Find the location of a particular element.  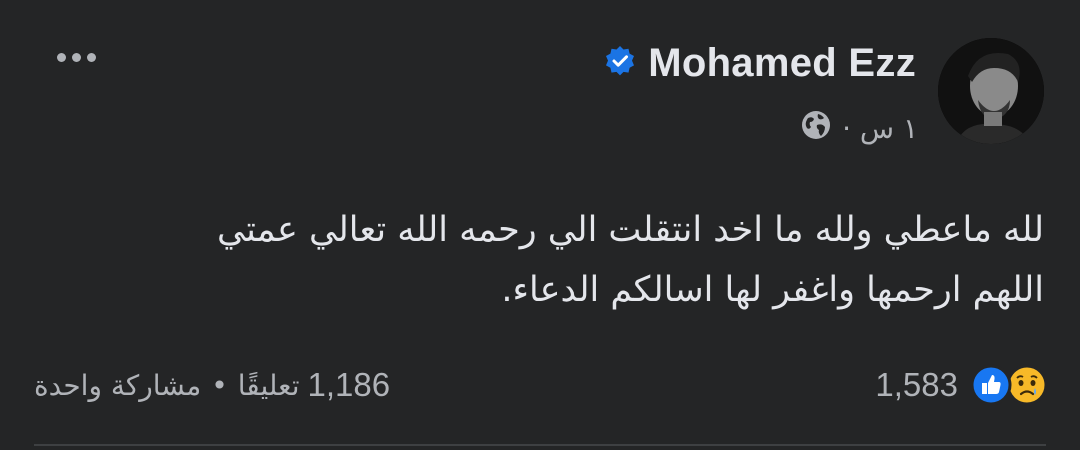

engagement-stats: مشاركة واحدة • تعليقًا 1,186 is located at coordinates (212, 385).